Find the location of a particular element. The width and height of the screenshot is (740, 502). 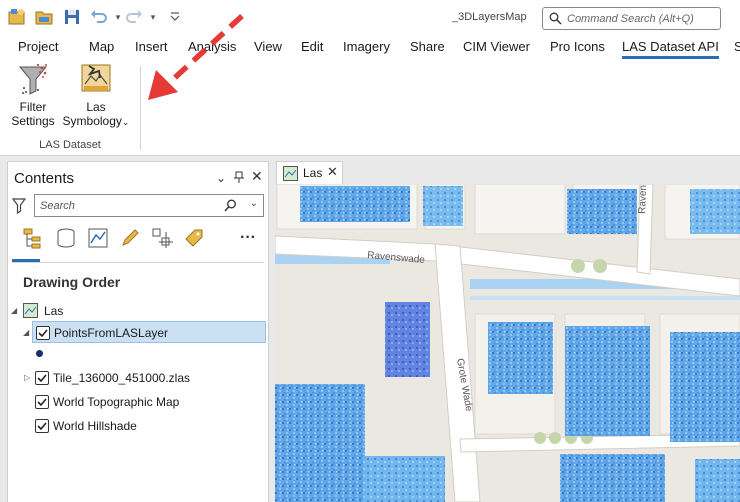

list-by-editing-icon is located at coordinates (130, 238).